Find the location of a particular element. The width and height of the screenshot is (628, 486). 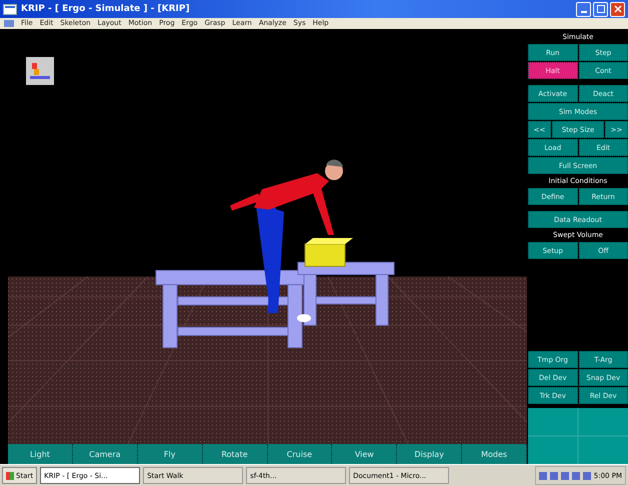

toolbar-button: Rotate is located at coordinates (235, 454).